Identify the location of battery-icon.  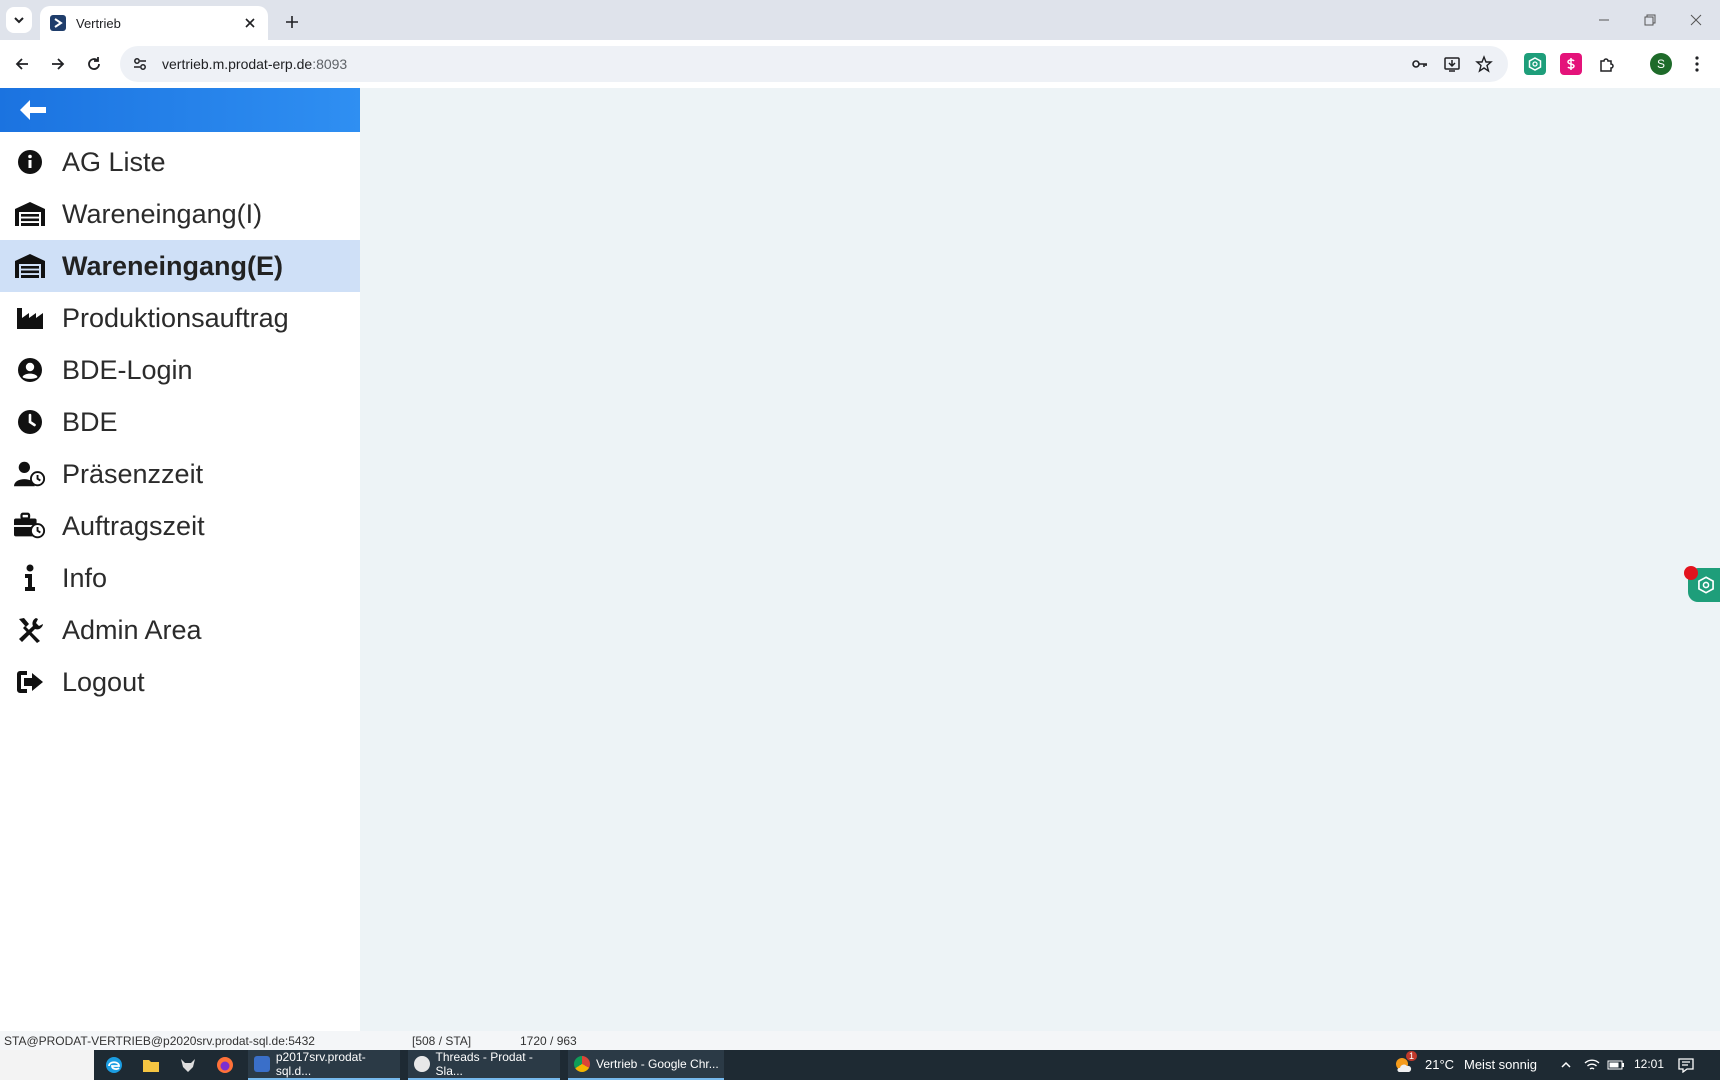
(1615, 1065).